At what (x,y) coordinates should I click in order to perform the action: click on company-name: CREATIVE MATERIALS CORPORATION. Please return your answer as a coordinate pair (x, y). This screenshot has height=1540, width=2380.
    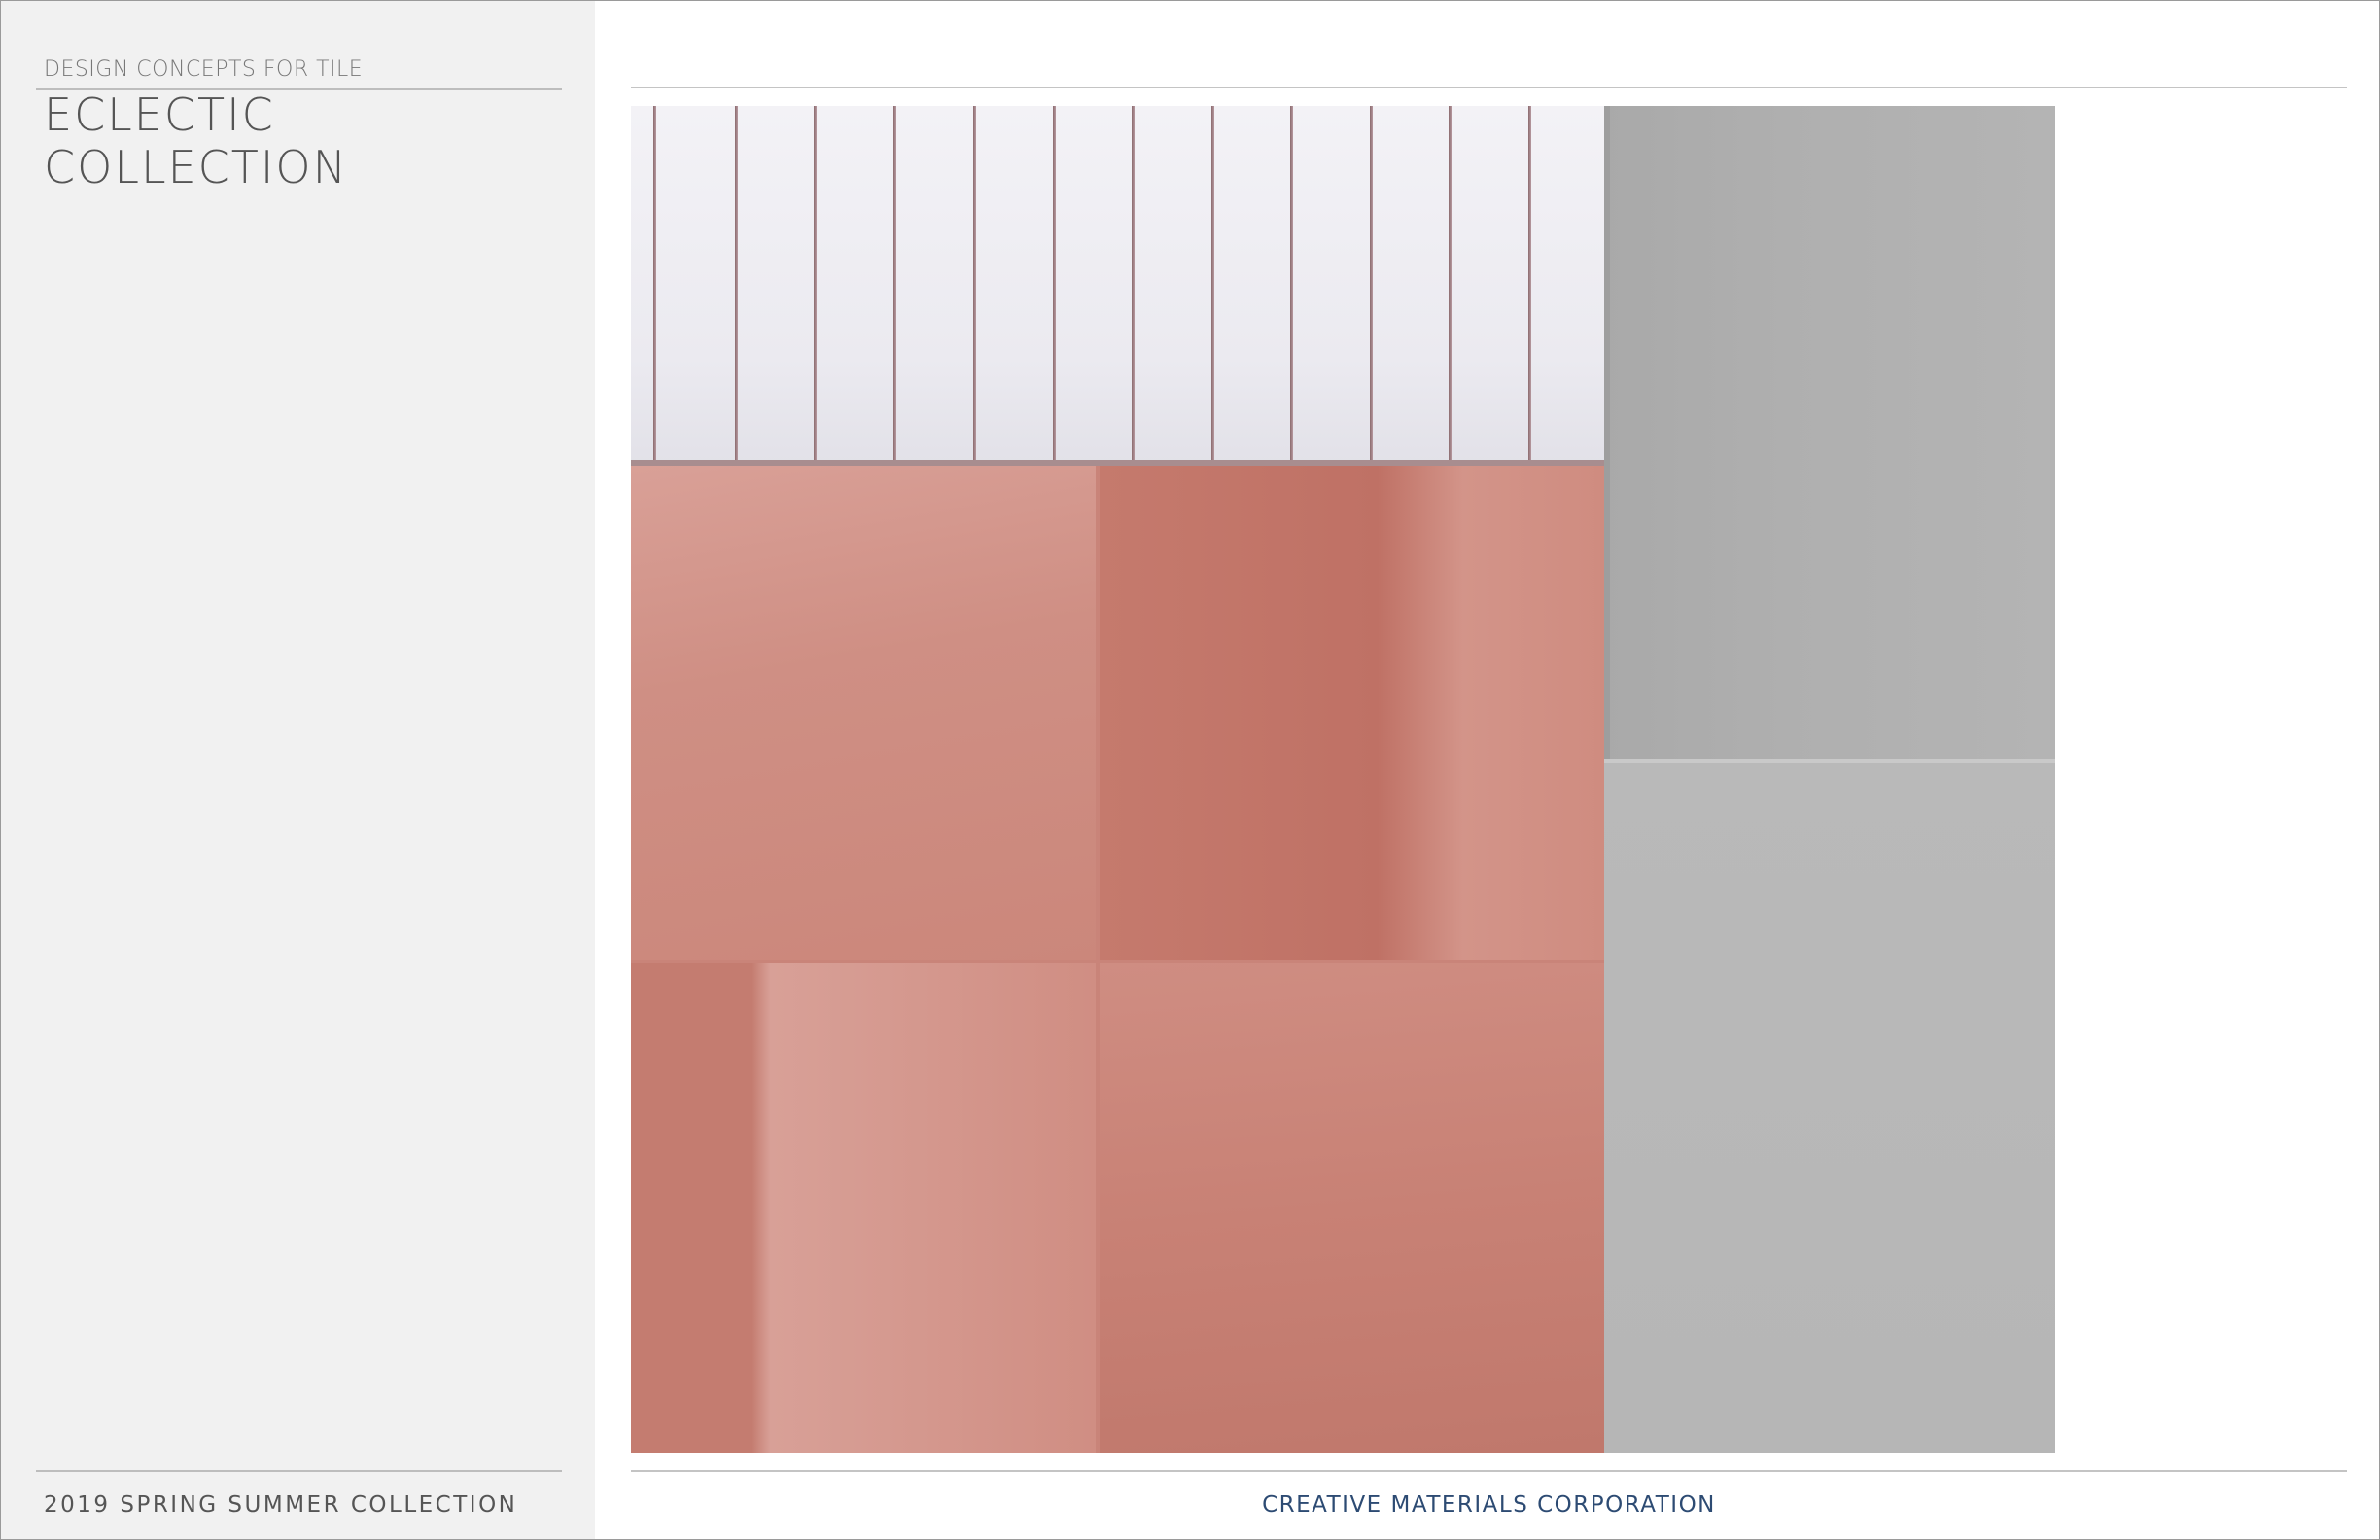
    Looking at the image, I should click on (1489, 1505).